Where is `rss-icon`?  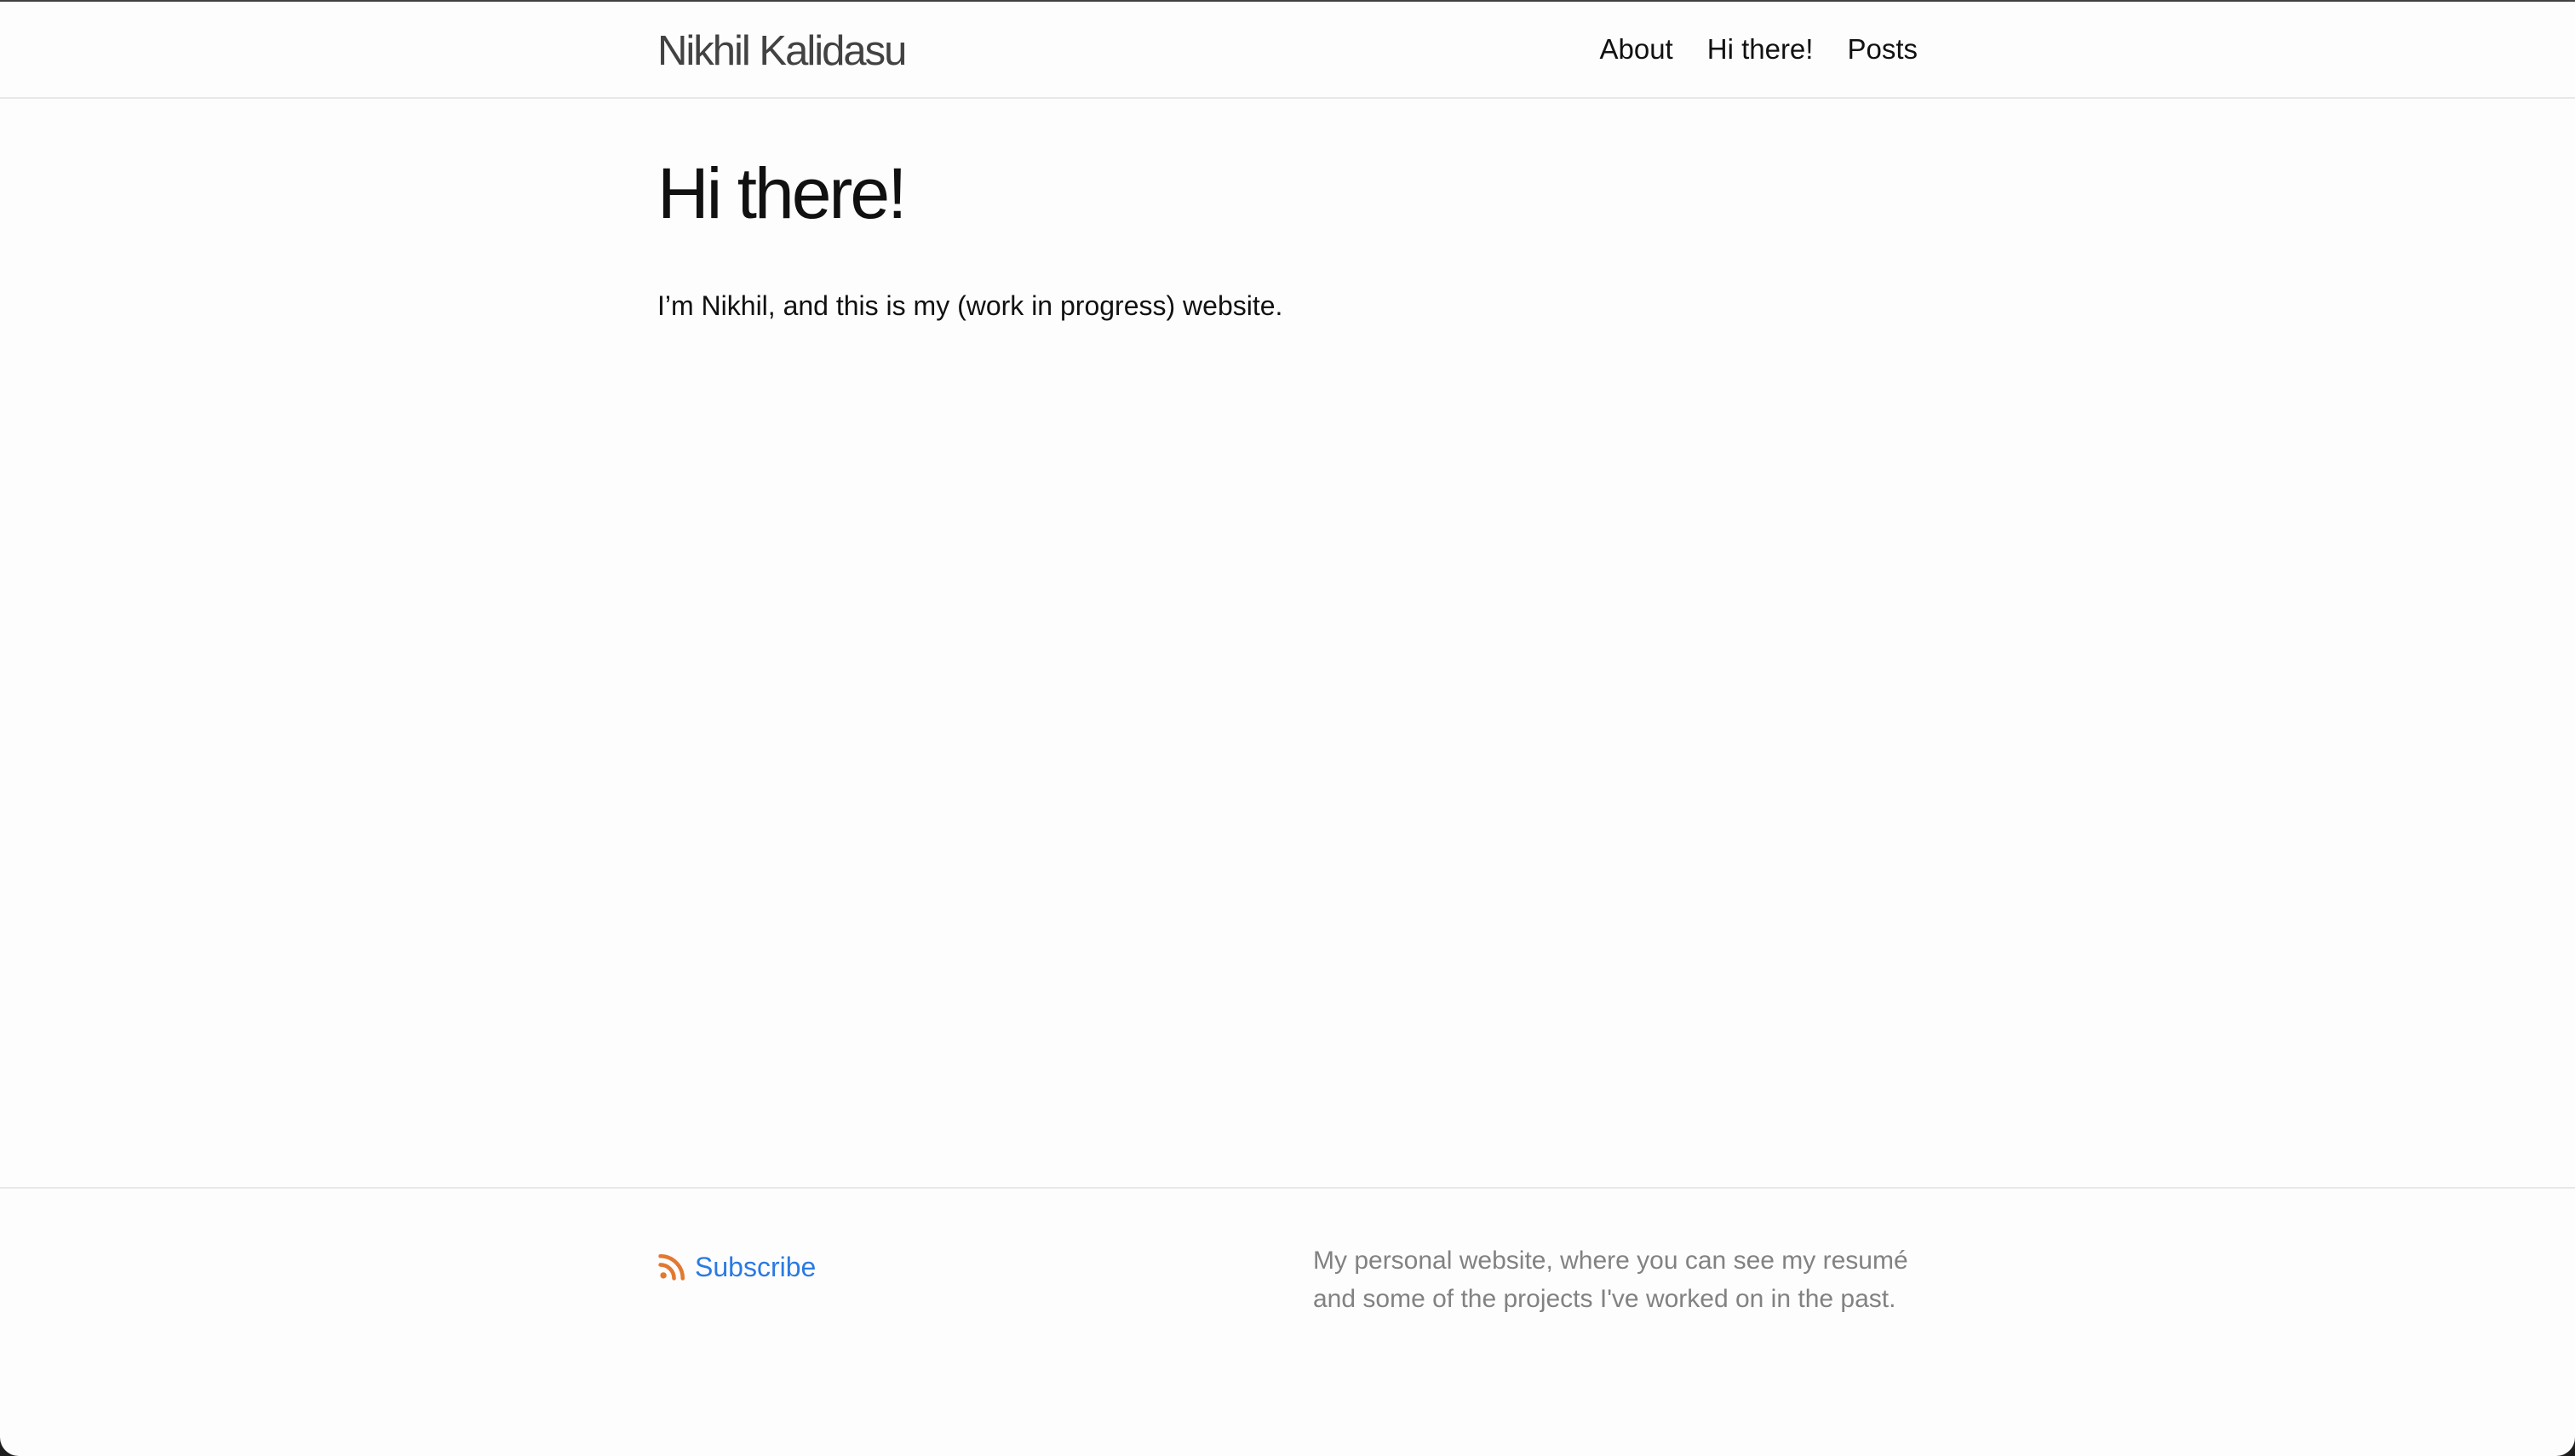
rss-icon is located at coordinates (671, 1267).